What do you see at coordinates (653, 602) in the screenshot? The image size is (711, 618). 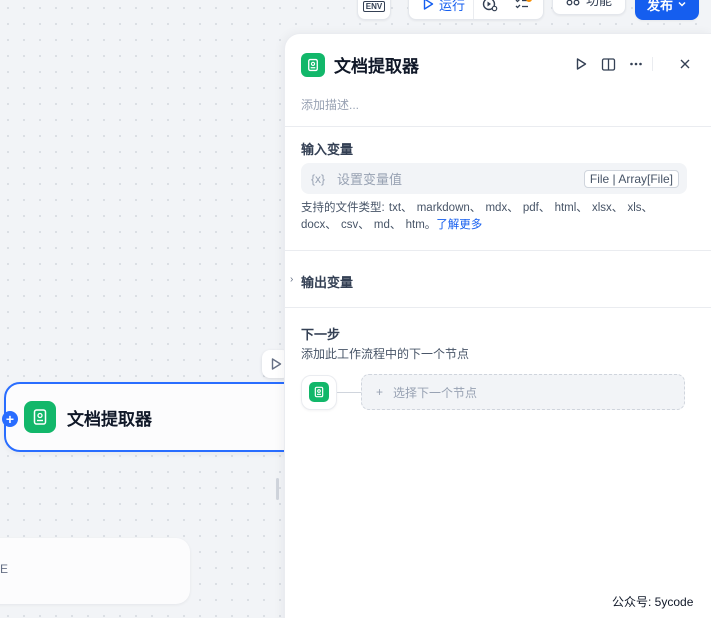 I see `watermark: 公众号: 5ycode` at bounding box center [653, 602].